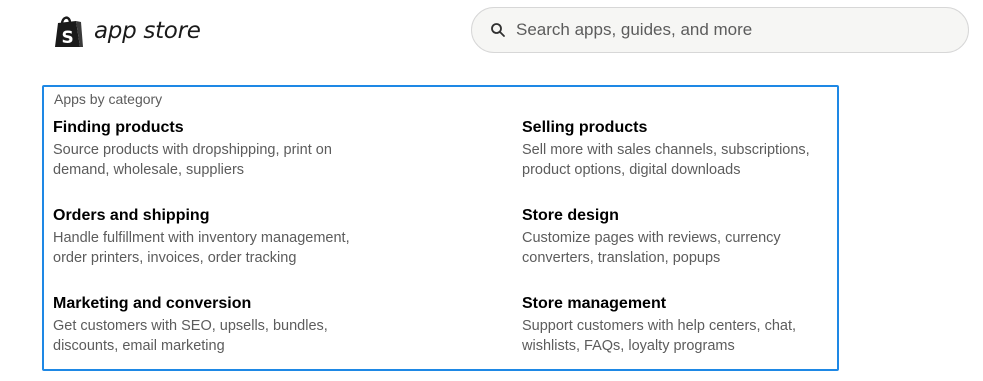 The width and height of the screenshot is (983, 381). I want to click on category-title: Selling products, so click(585, 127).